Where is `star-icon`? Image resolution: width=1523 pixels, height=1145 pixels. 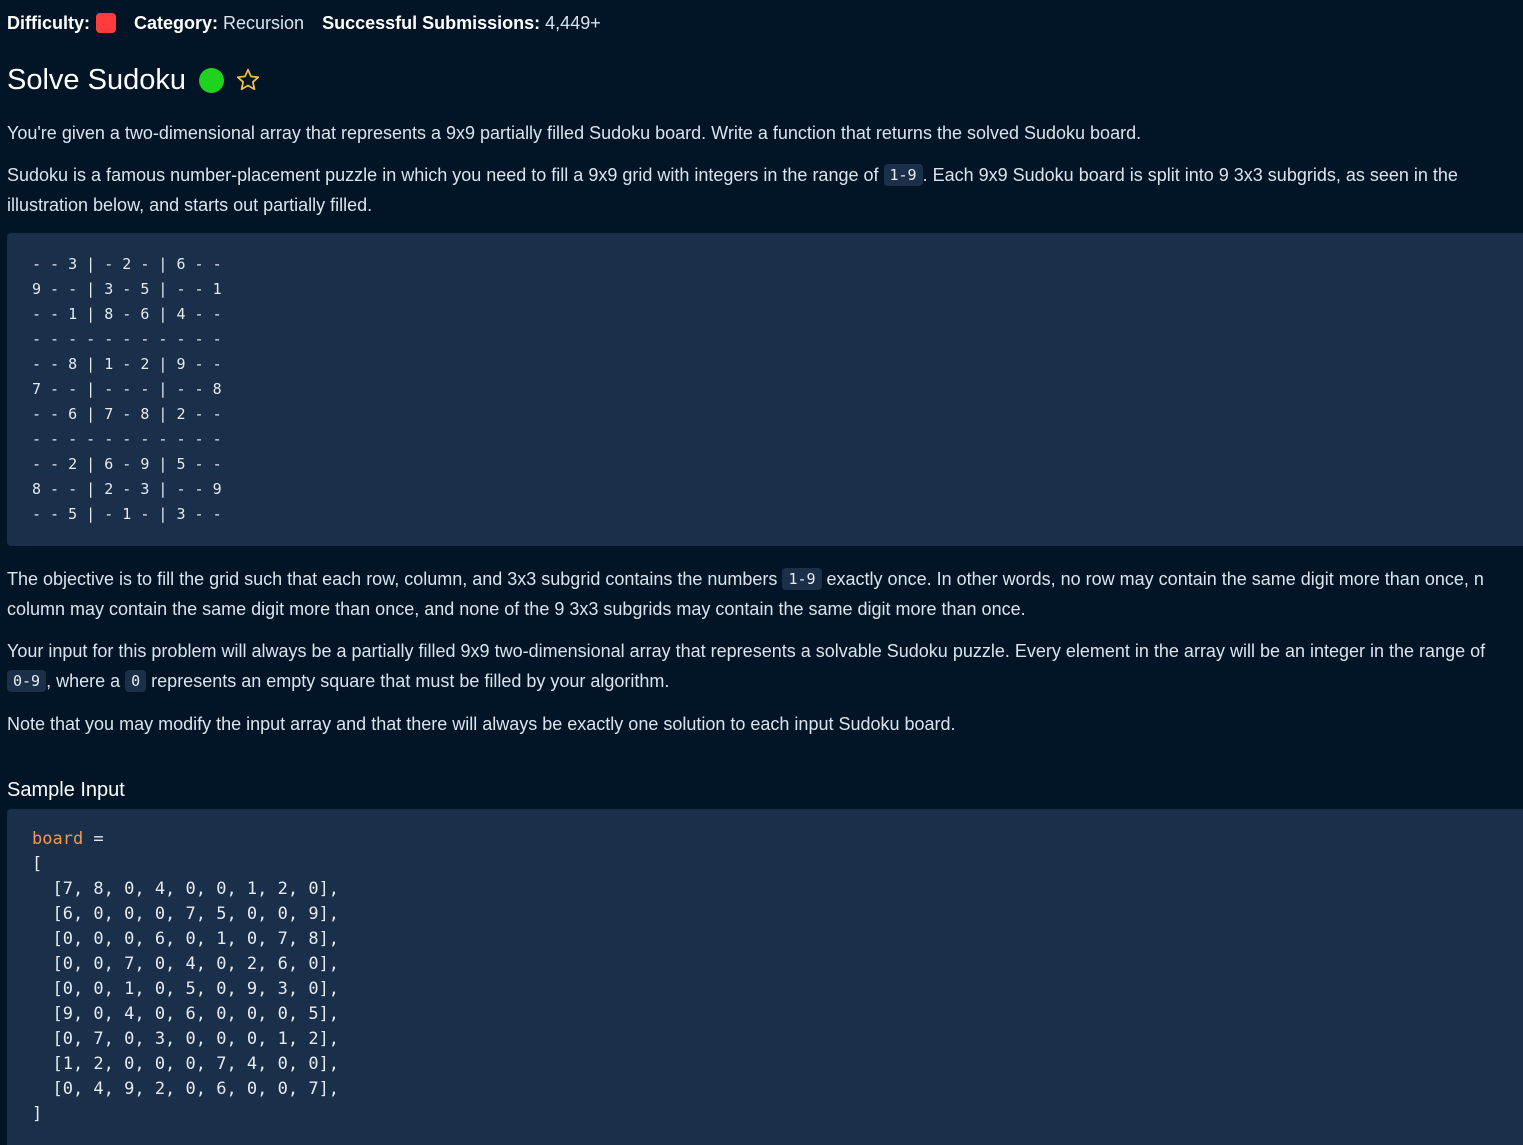 star-icon is located at coordinates (248, 80).